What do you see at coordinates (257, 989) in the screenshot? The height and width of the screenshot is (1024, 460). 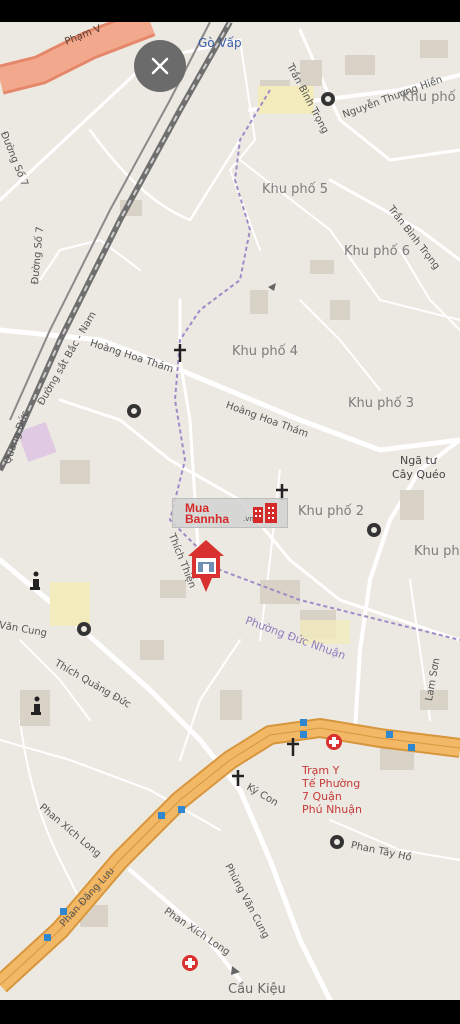 I see `street-label-cau-kieu: Cầu Kiệu` at bounding box center [257, 989].